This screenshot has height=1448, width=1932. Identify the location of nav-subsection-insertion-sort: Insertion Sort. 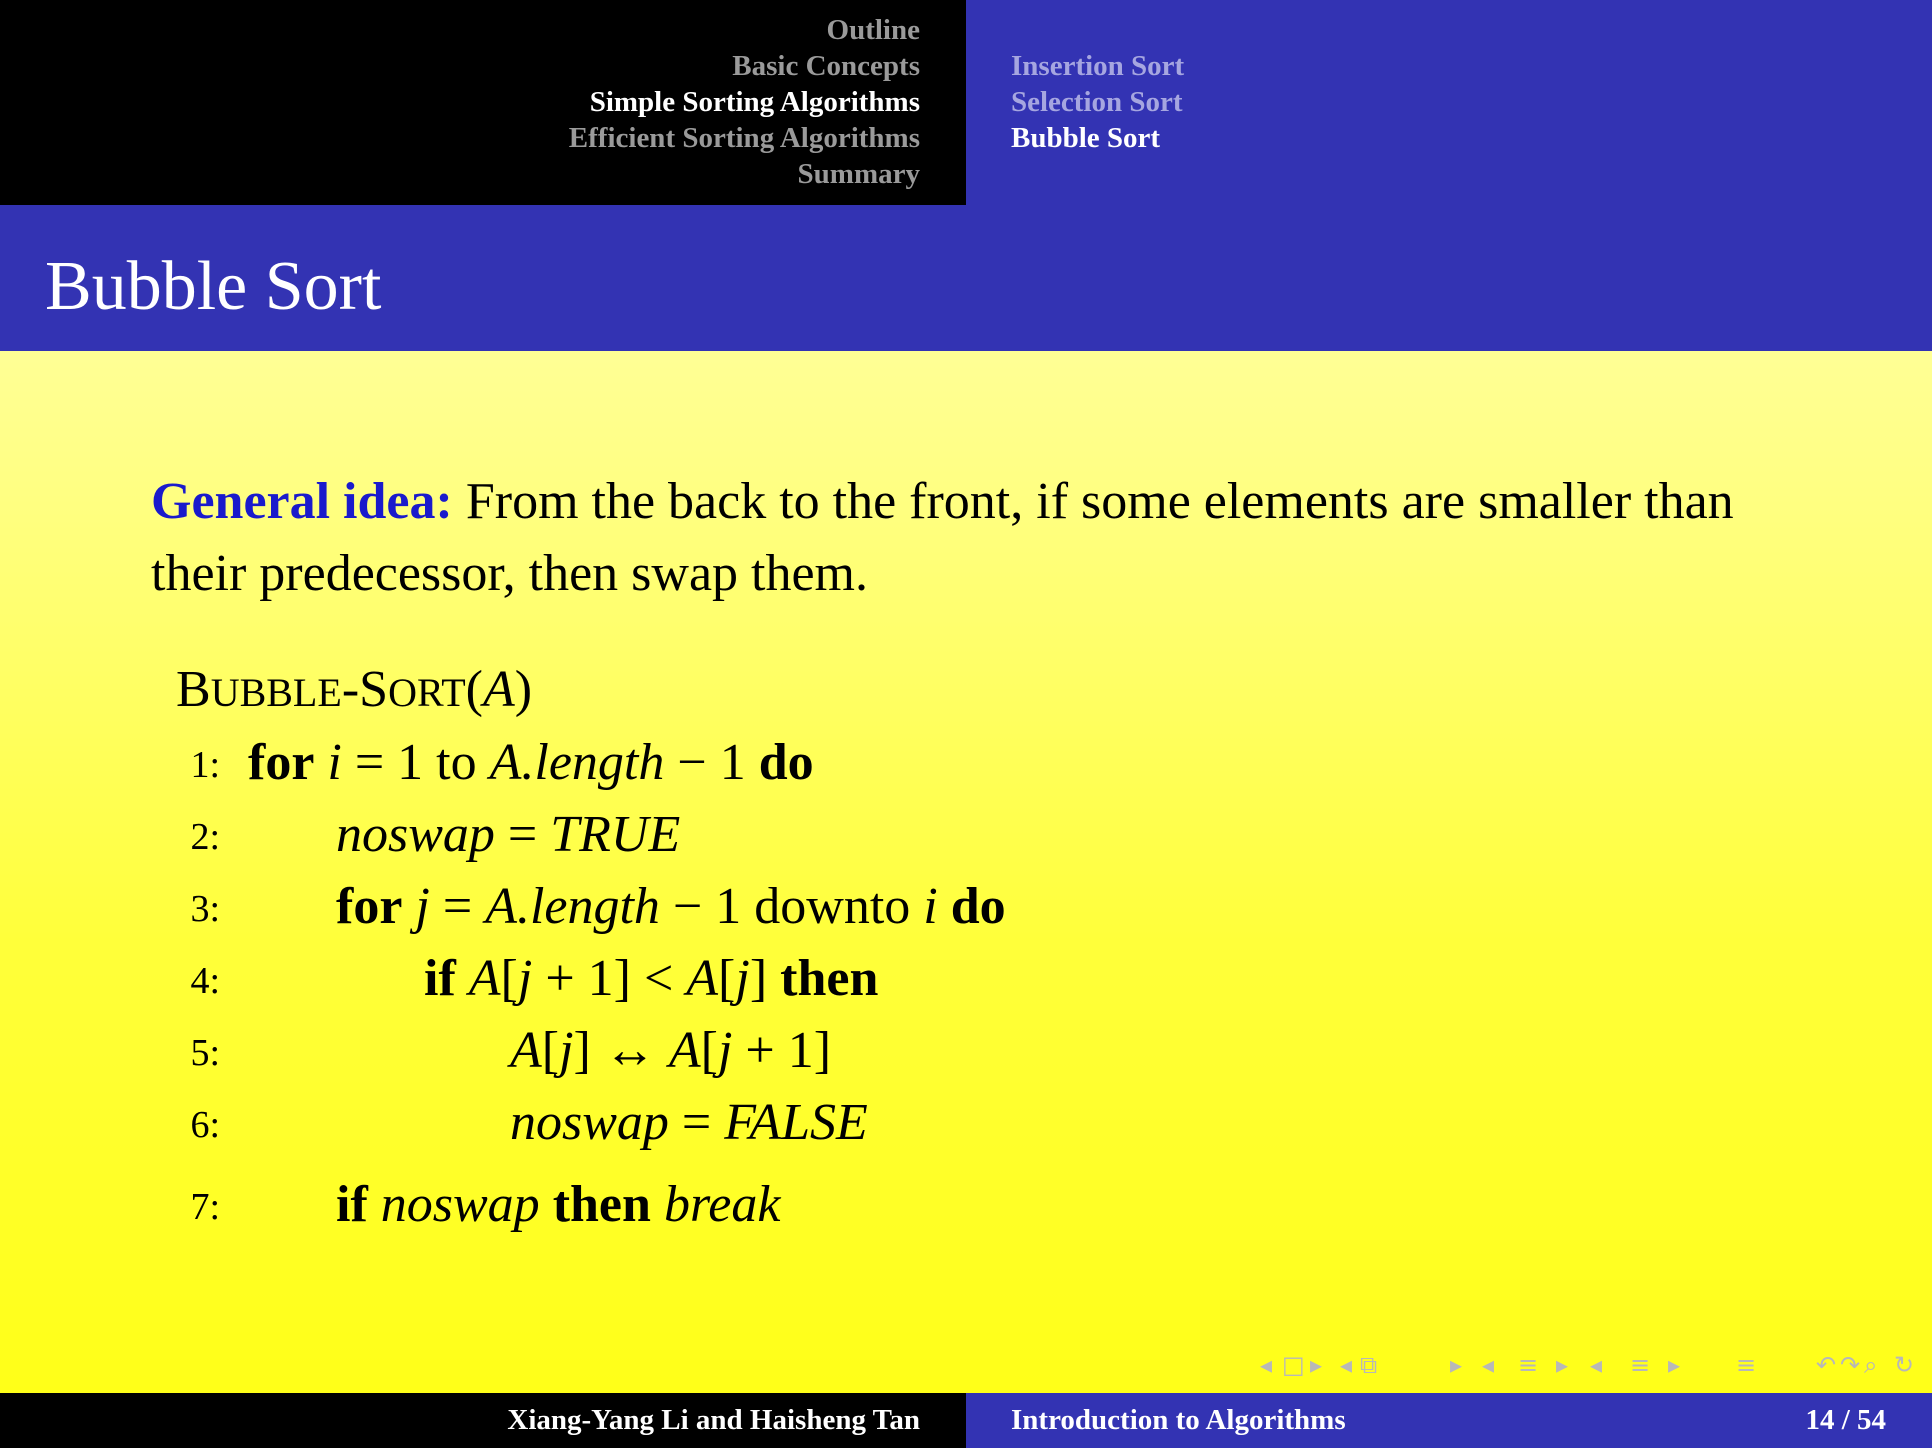
(1097, 66).